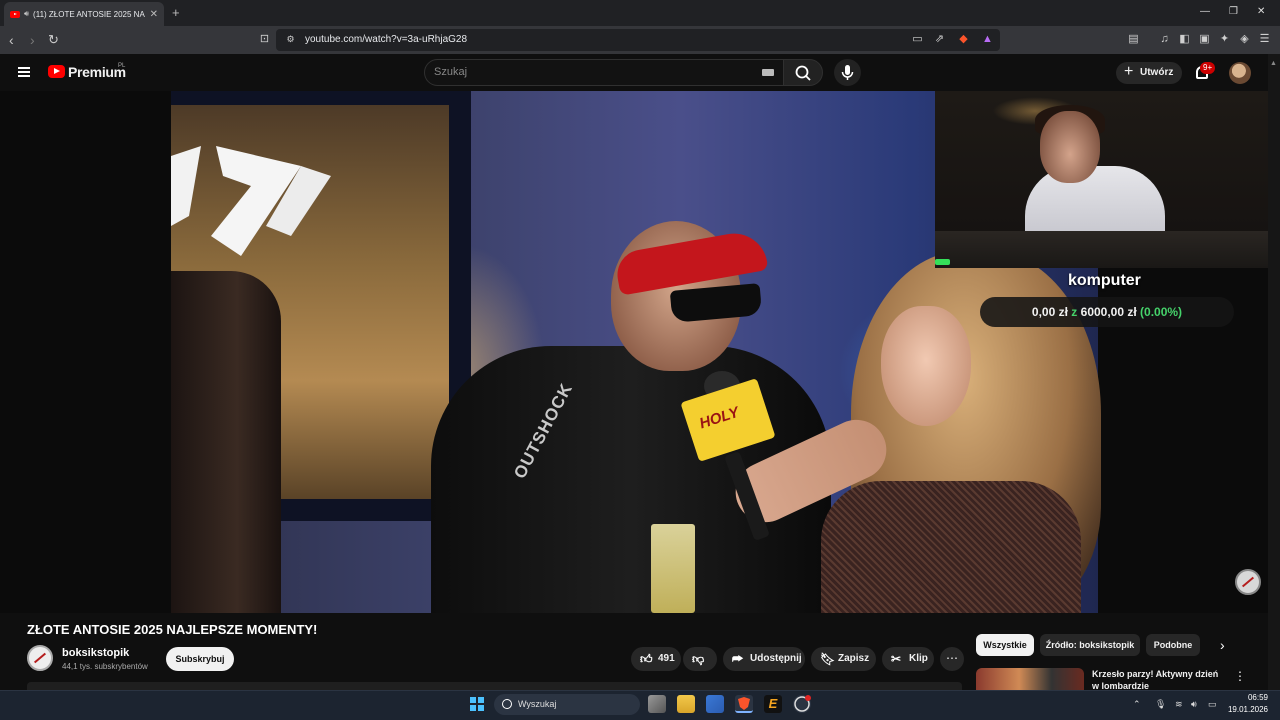  I want to click on chip-all: Wszystkie, so click(1005, 645).